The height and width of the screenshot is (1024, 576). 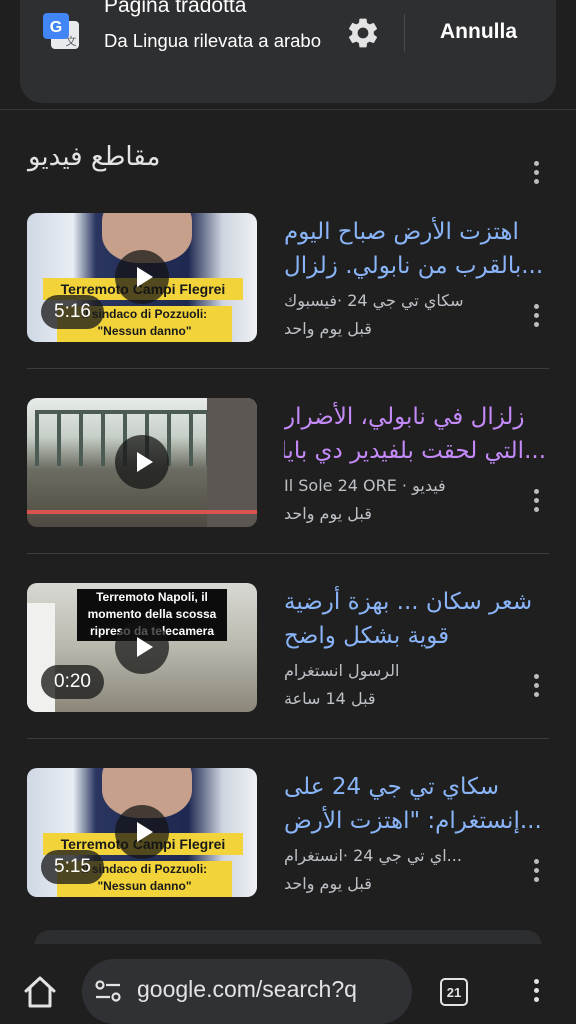 What do you see at coordinates (415, 232) in the screenshot?
I see `video-title: اهتزت الأرض صباح اليوم` at bounding box center [415, 232].